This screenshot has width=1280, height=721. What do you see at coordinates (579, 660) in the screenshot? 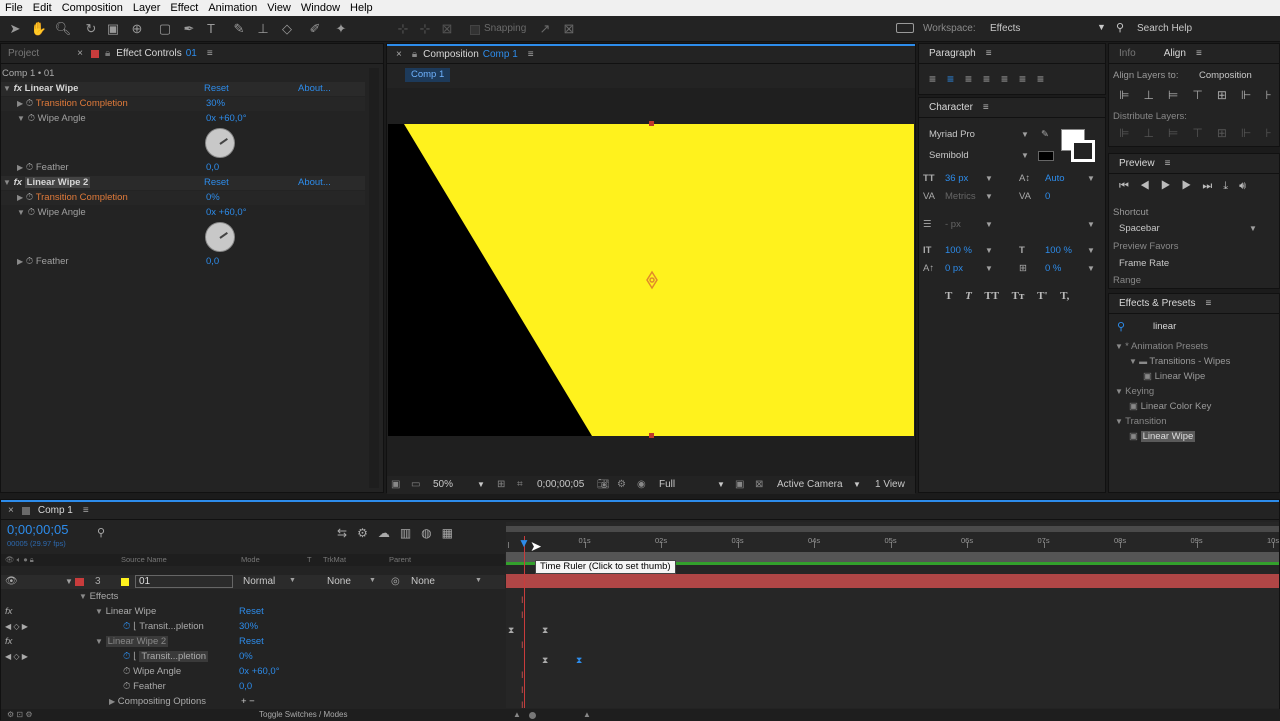
I see `keyframe-selected-icon: ⧗` at bounding box center [579, 660].